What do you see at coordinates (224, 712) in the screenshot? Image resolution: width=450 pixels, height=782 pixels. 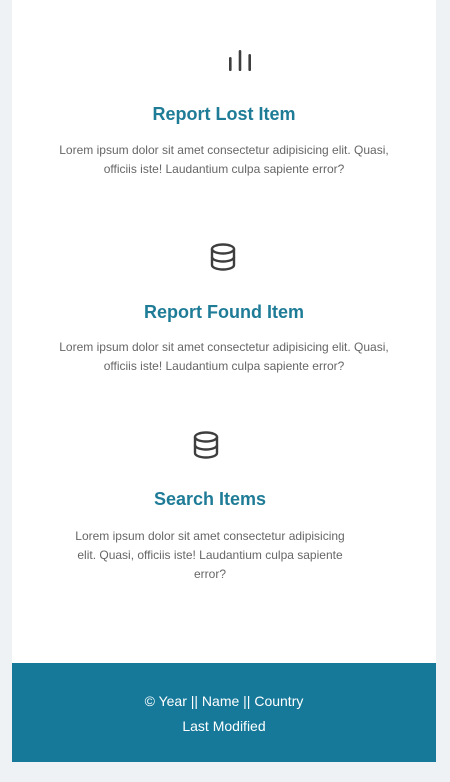 I see `footer: © Year || Name || Country Last Modified` at bounding box center [224, 712].